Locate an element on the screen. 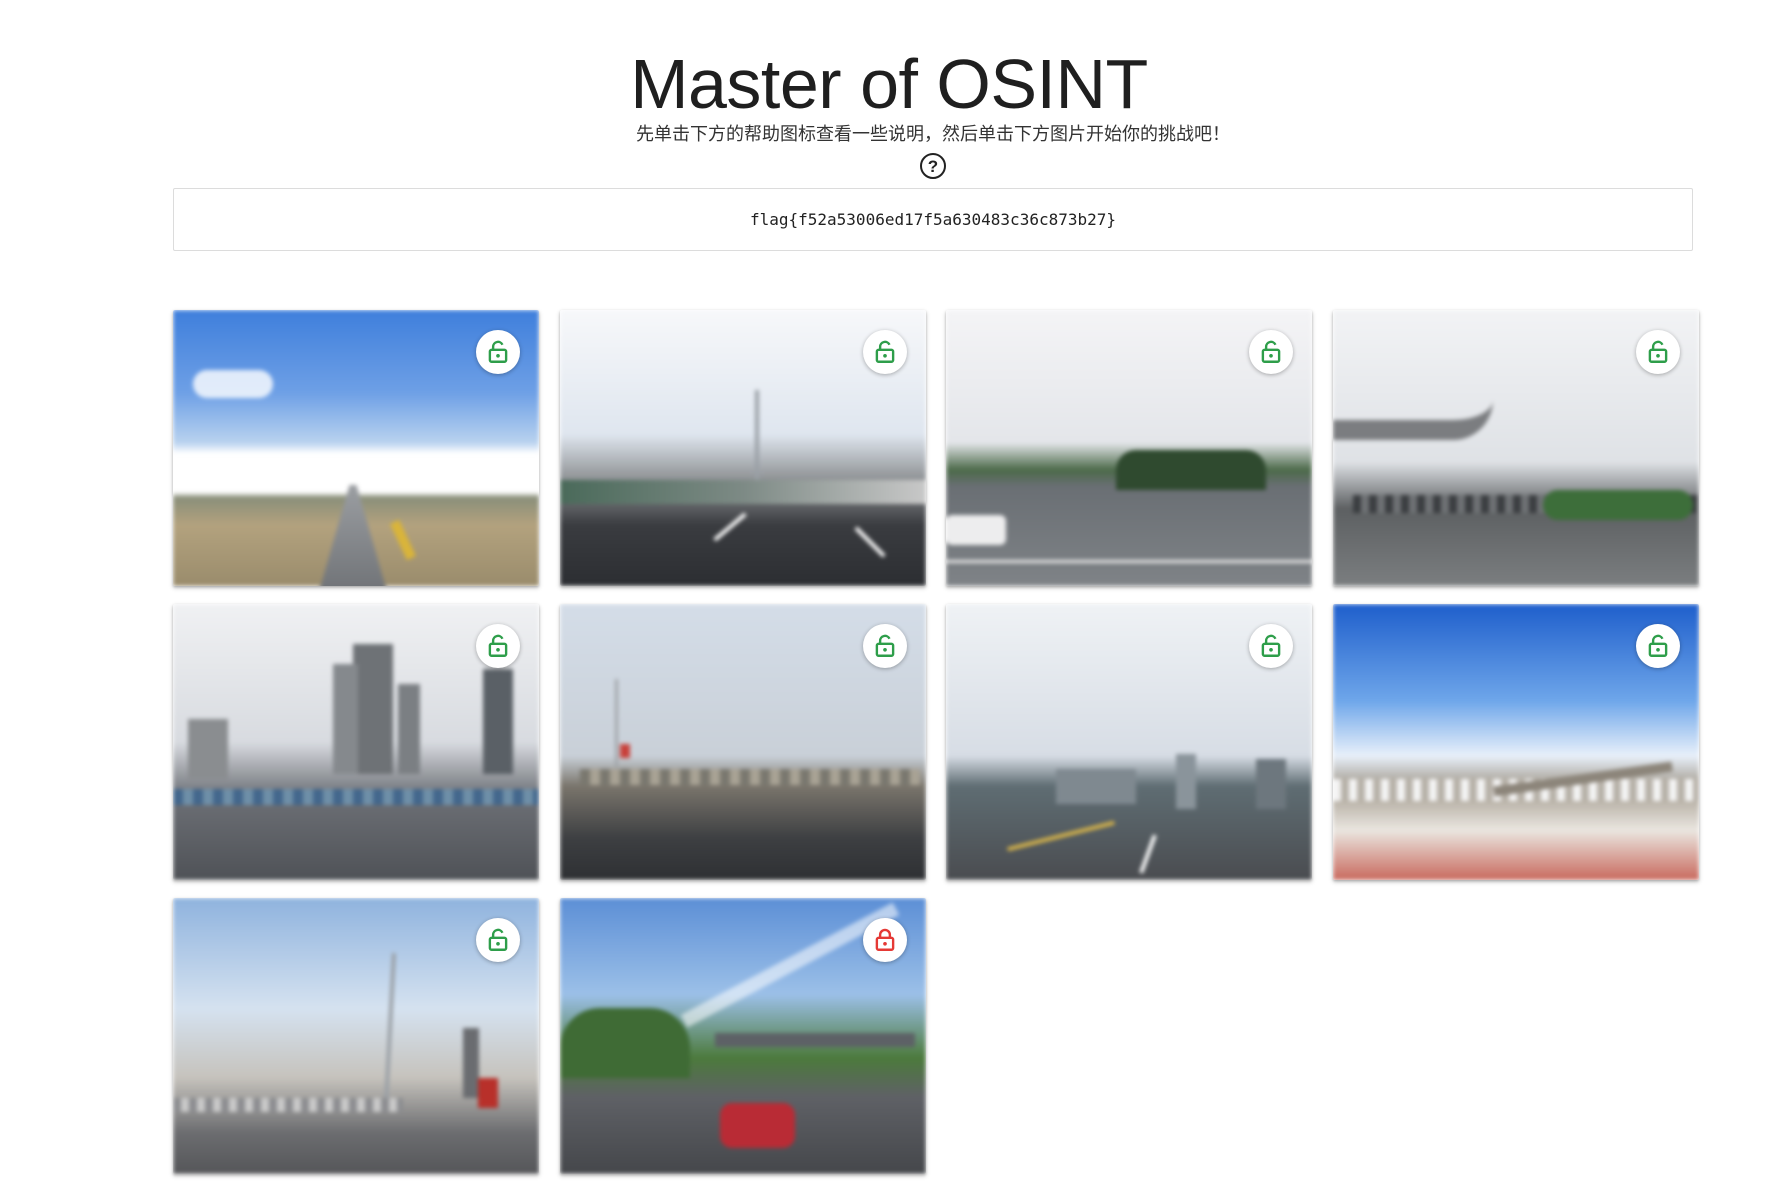  page-title: Master of OSINT is located at coordinates (889, 84).